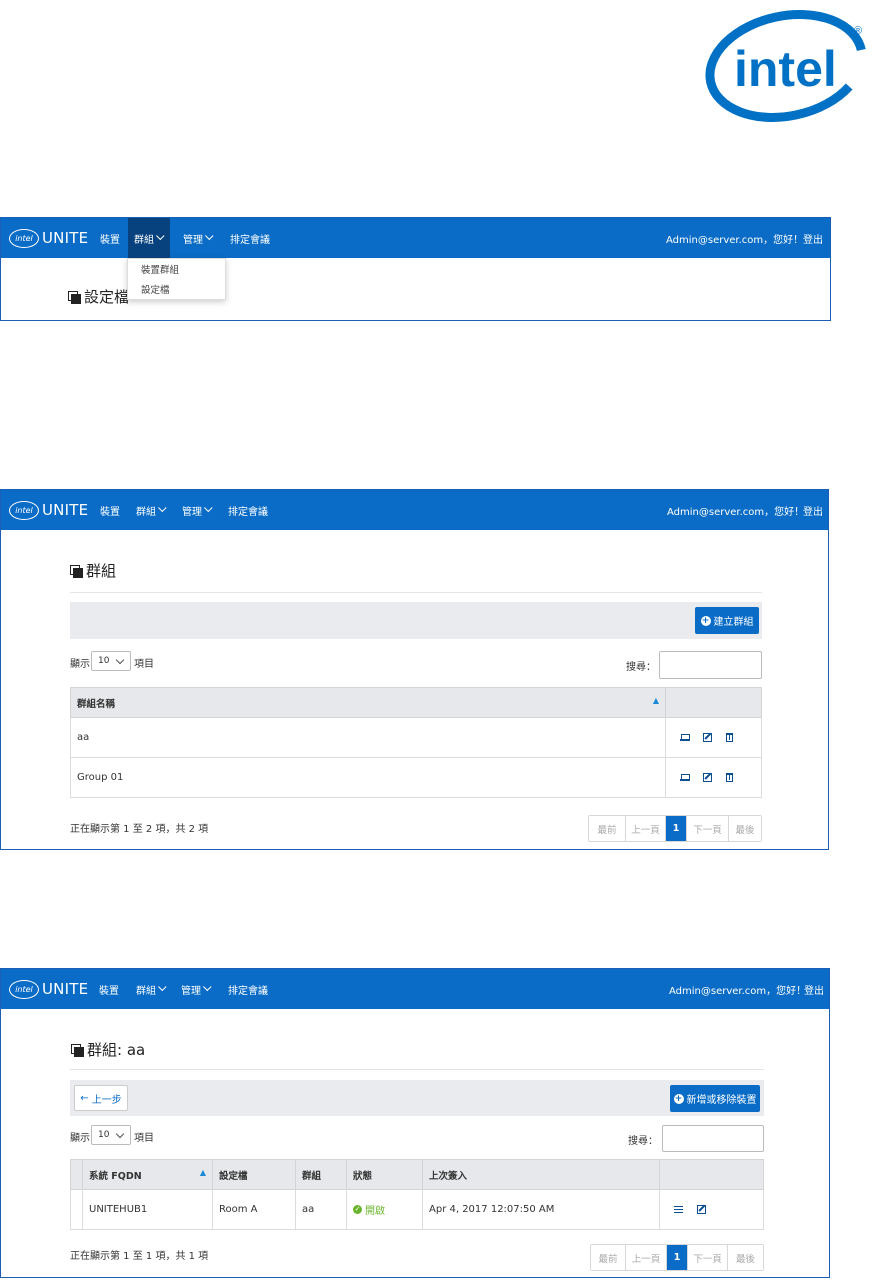 The width and height of the screenshot is (885, 1280). Describe the element at coordinates (139, 829) in the screenshot. I see `table-info: 正在顯示第 1 至 2 項，共 2 項` at that location.